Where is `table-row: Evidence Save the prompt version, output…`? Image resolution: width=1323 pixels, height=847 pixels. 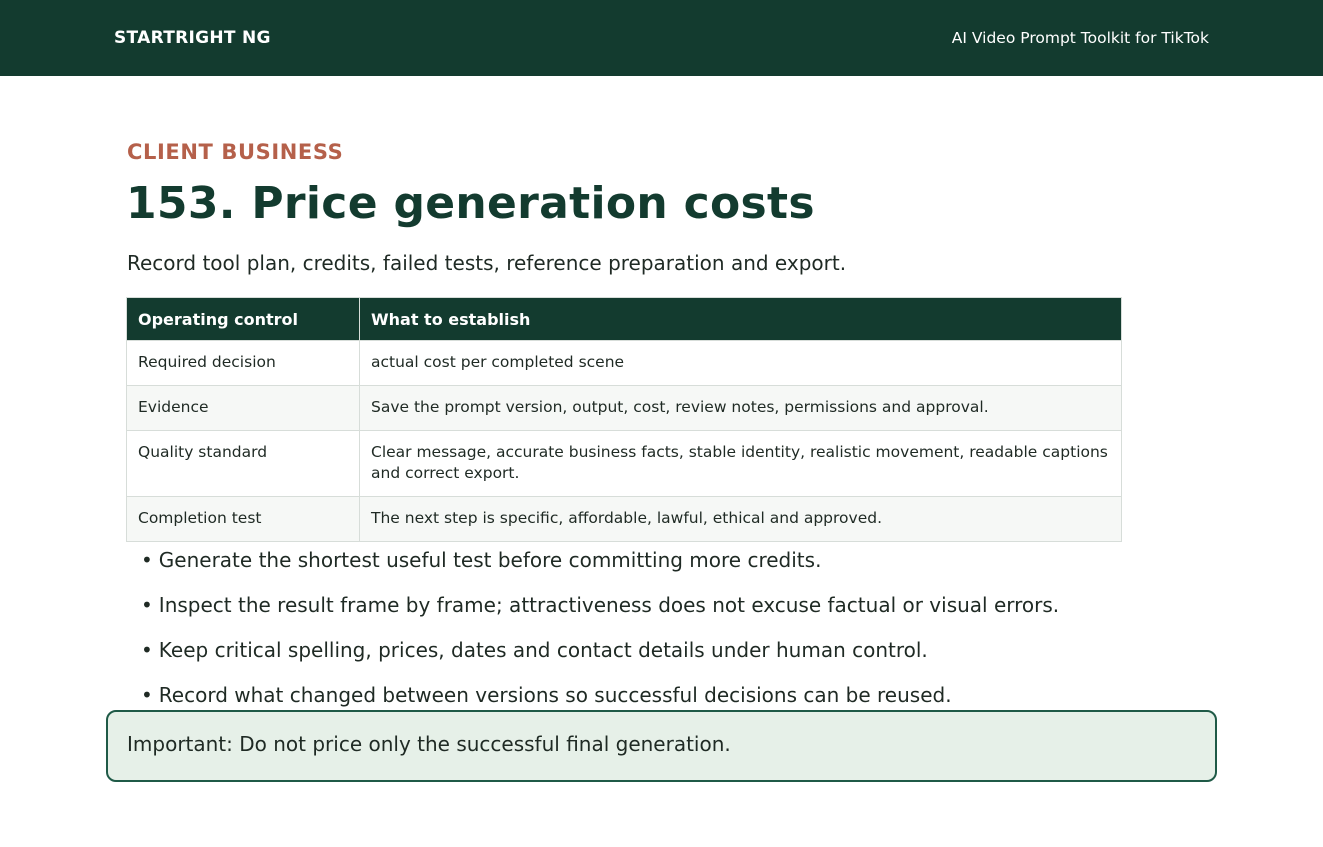 table-row: Evidence Save the prompt version, output… is located at coordinates (624, 408).